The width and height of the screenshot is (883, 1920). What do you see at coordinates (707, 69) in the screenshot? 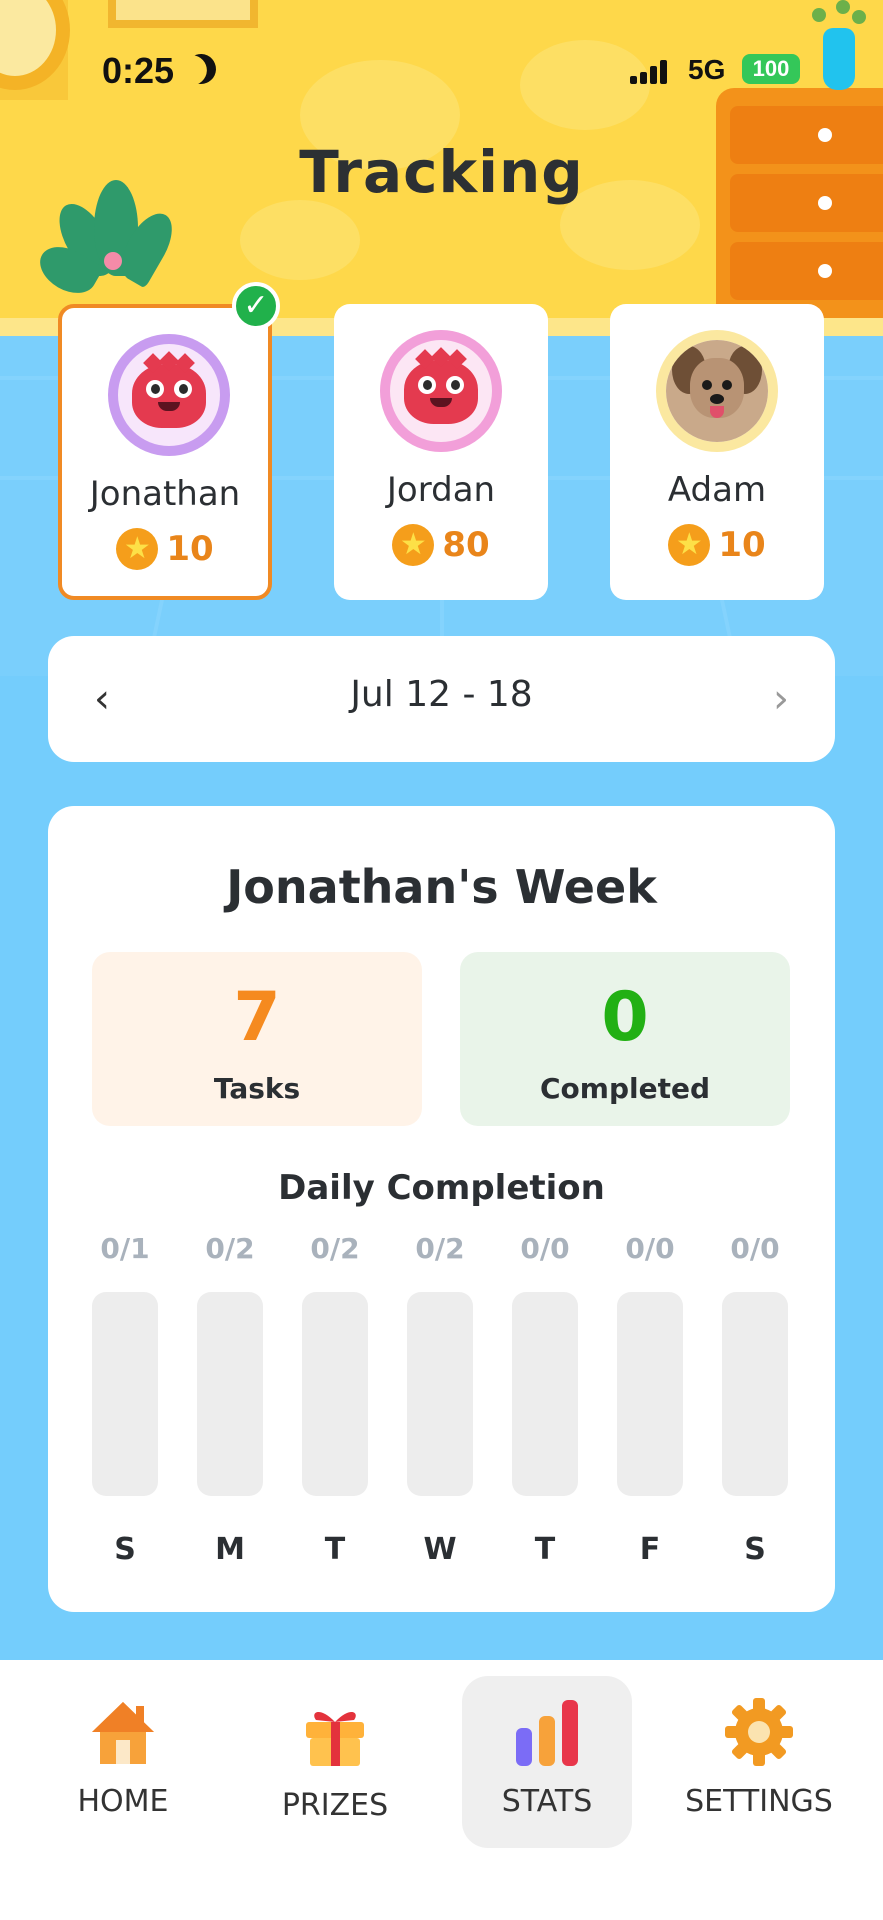
I see `network-type: 5G` at bounding box center [707, 69].